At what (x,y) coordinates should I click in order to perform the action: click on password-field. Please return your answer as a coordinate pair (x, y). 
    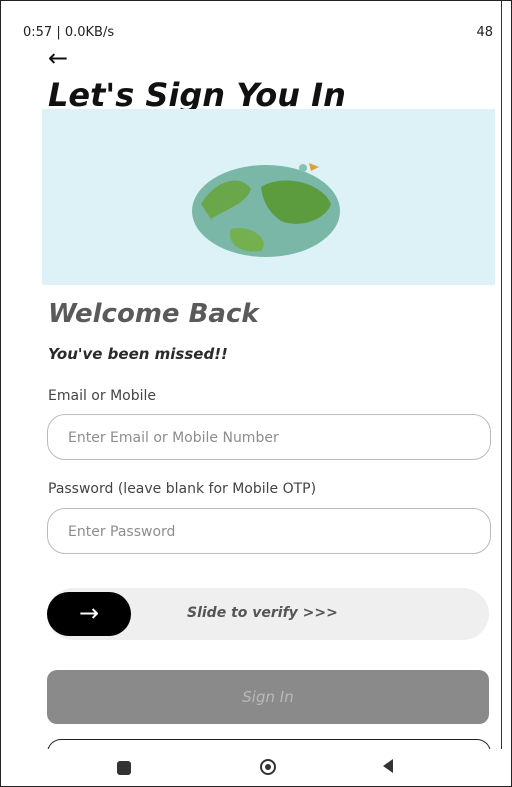
    Looking at the image, I should click on (269, 531).